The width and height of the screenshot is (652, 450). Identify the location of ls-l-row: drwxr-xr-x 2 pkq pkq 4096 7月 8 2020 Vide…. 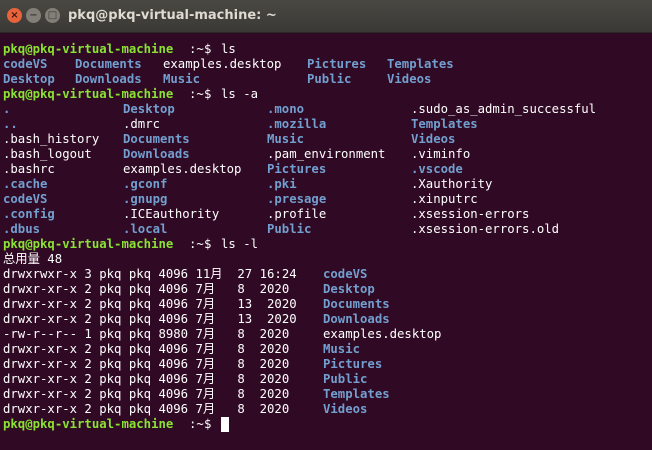
(185, 409).